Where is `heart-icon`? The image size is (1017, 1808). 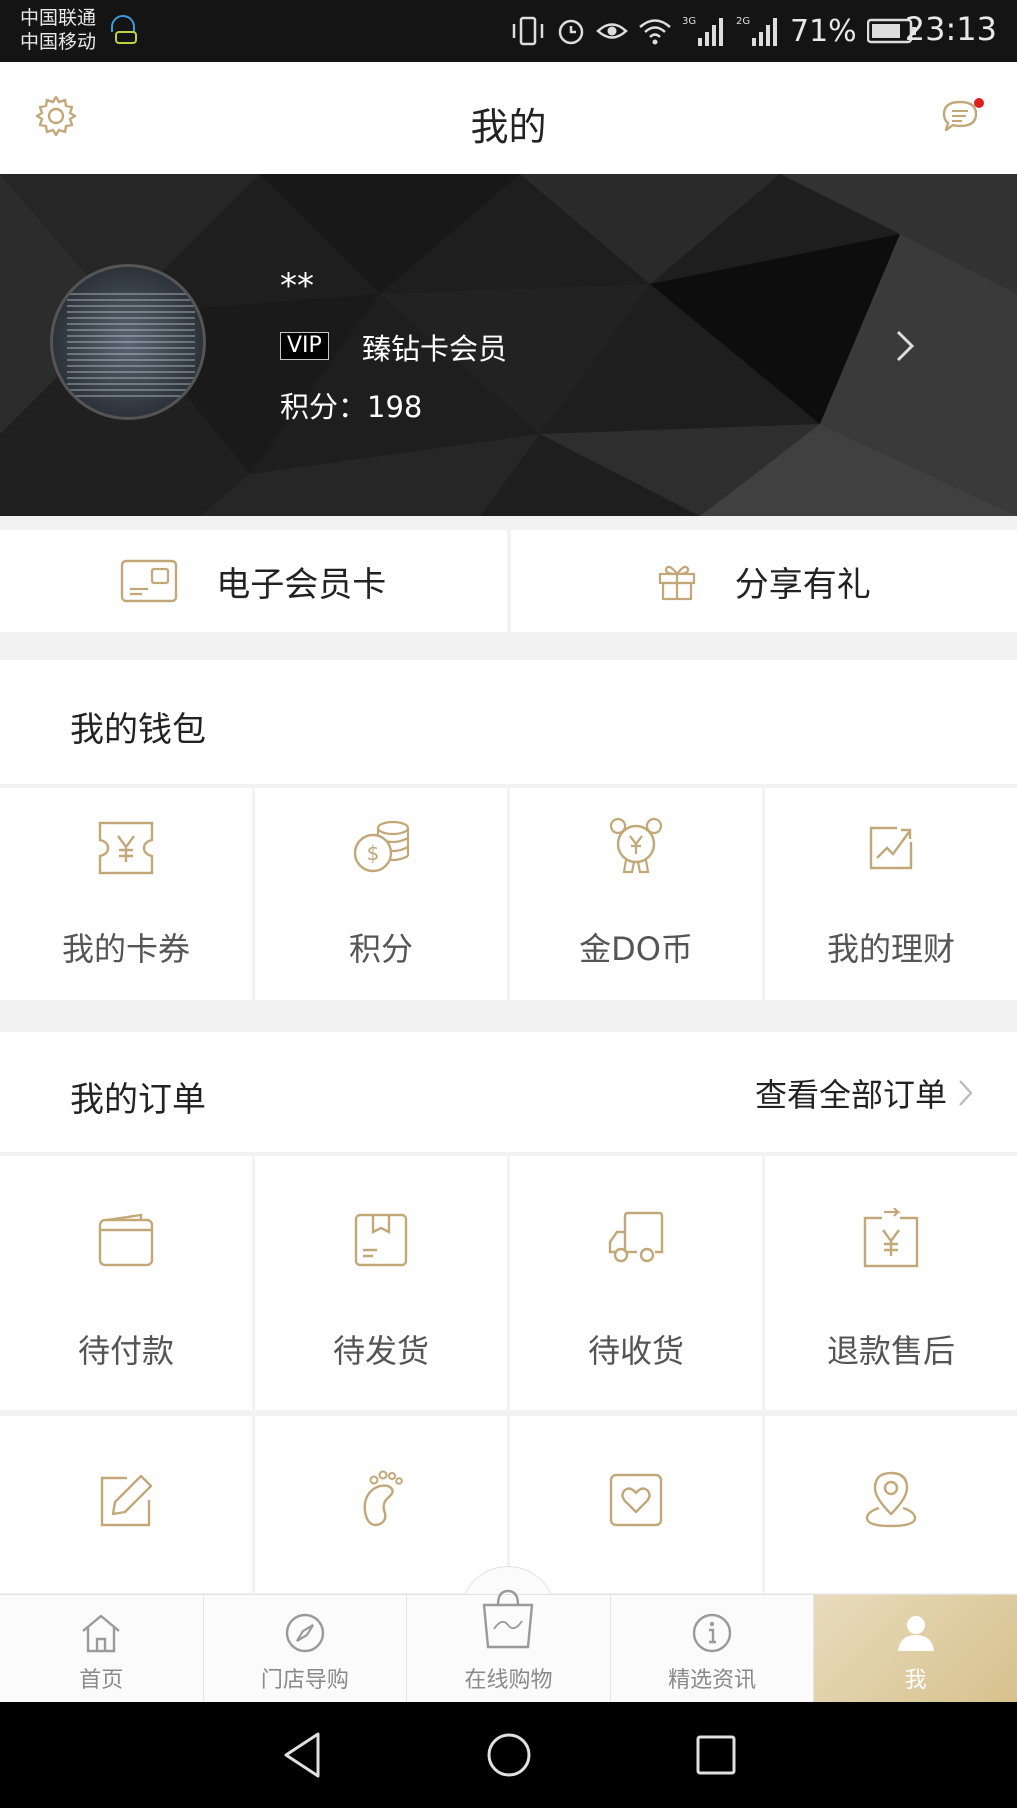 heart-icon is located at coordinates (636, 1500).